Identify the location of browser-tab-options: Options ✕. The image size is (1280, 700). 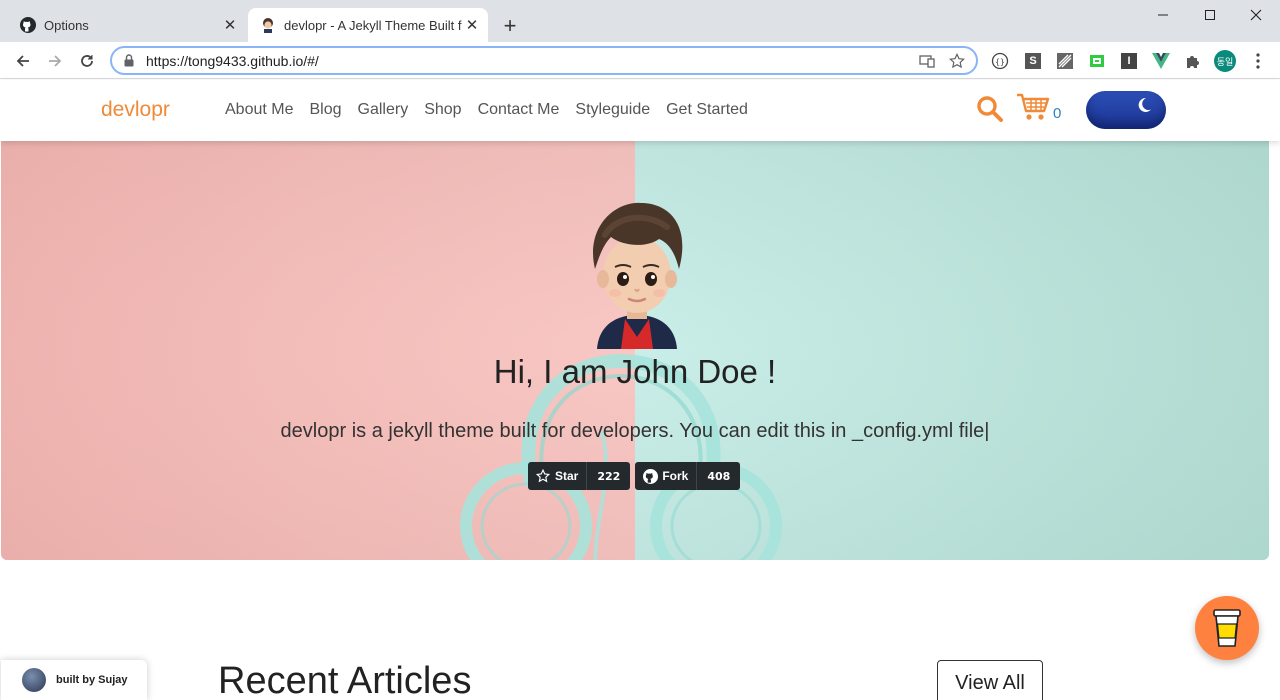
(127, 25).